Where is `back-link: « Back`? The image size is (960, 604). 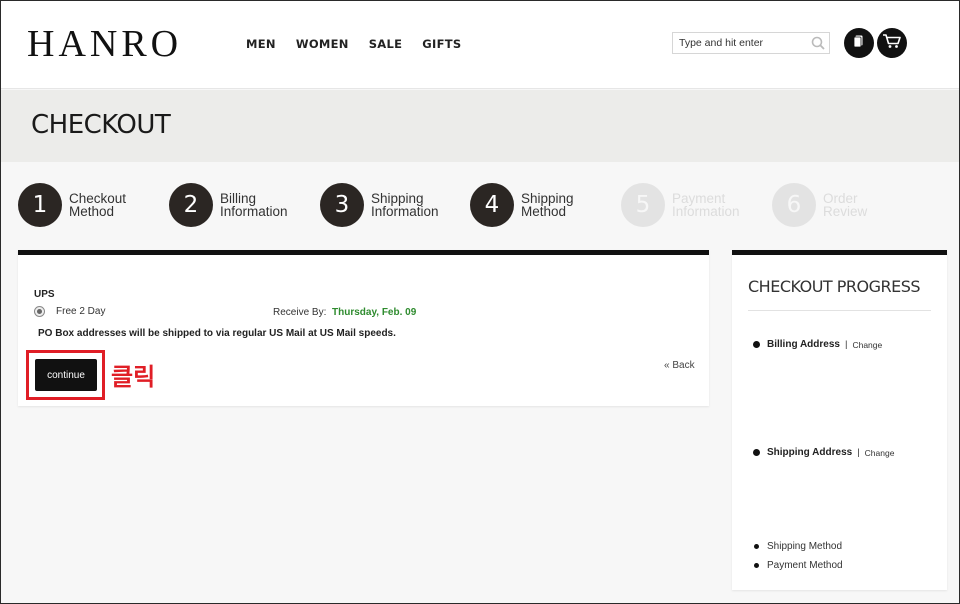
back-link: « Back is located at coordinates (679, 365).